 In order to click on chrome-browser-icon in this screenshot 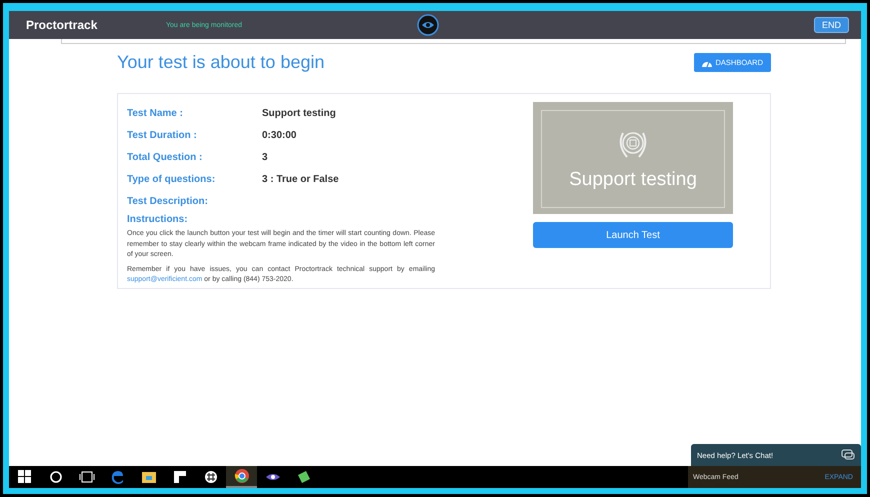, I will do `click(241, 477)`.